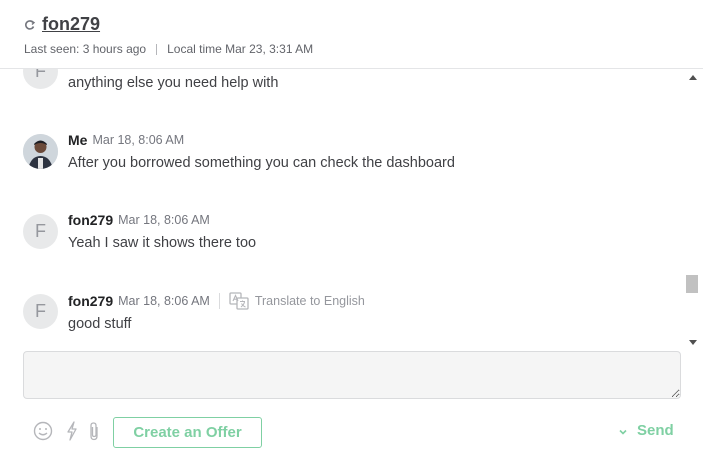 The height and width of the screenshot is (449, 703). Describe the element at coordinates (187, 432) in the screenshot. I see `create-offer-button: Create an Offer` at that location.